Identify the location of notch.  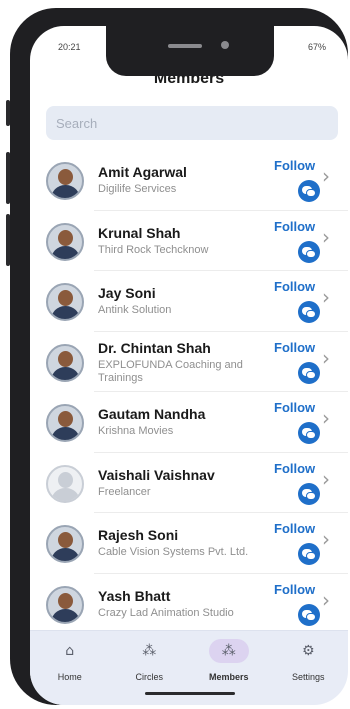
(190, 51).